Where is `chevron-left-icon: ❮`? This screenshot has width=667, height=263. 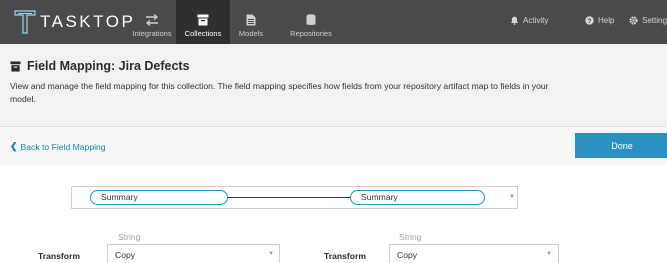
chevron-left-icon: ❮ is located at coordinates (14, 146).